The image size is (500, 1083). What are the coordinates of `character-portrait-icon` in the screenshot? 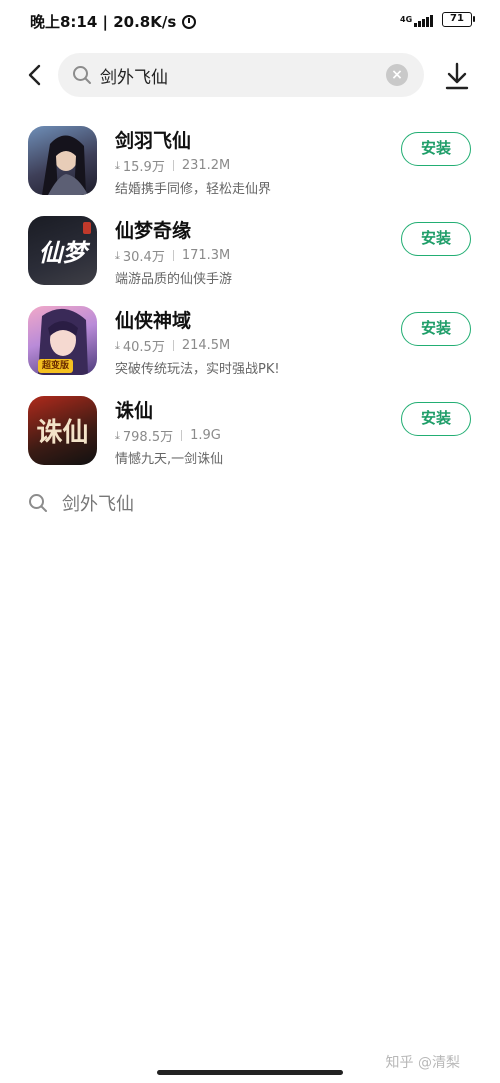 It's located at (65, 165).